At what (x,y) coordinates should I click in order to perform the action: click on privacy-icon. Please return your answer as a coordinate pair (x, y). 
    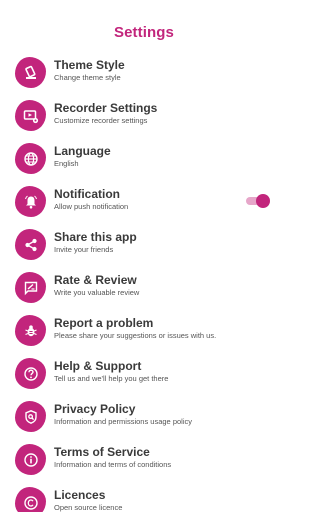
    Looking at the image, I should click on (30, 416).